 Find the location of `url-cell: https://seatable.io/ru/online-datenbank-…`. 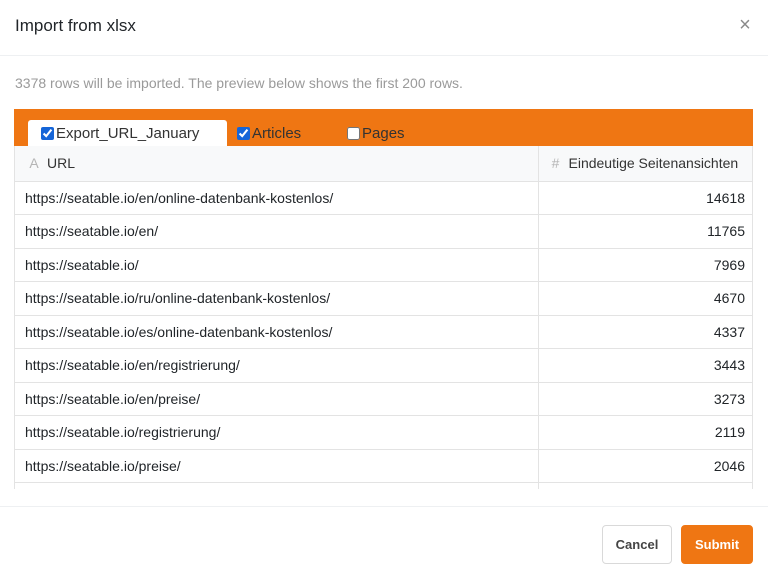

url-cell: https://seatable.io/ru/online-datenbank-… is located at coordinates (277, 298).